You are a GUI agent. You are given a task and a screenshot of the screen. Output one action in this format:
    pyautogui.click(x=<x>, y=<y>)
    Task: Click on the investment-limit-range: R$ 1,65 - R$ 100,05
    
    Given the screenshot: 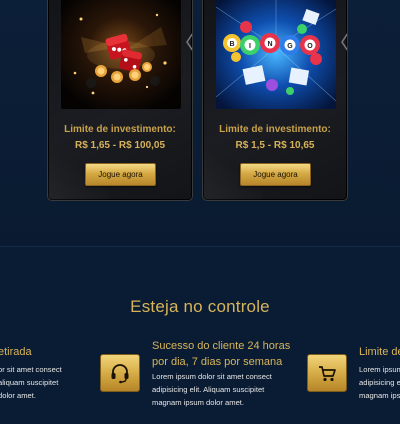 What is the action you would take?
    pyautogui.click(x=120, y=145)
    